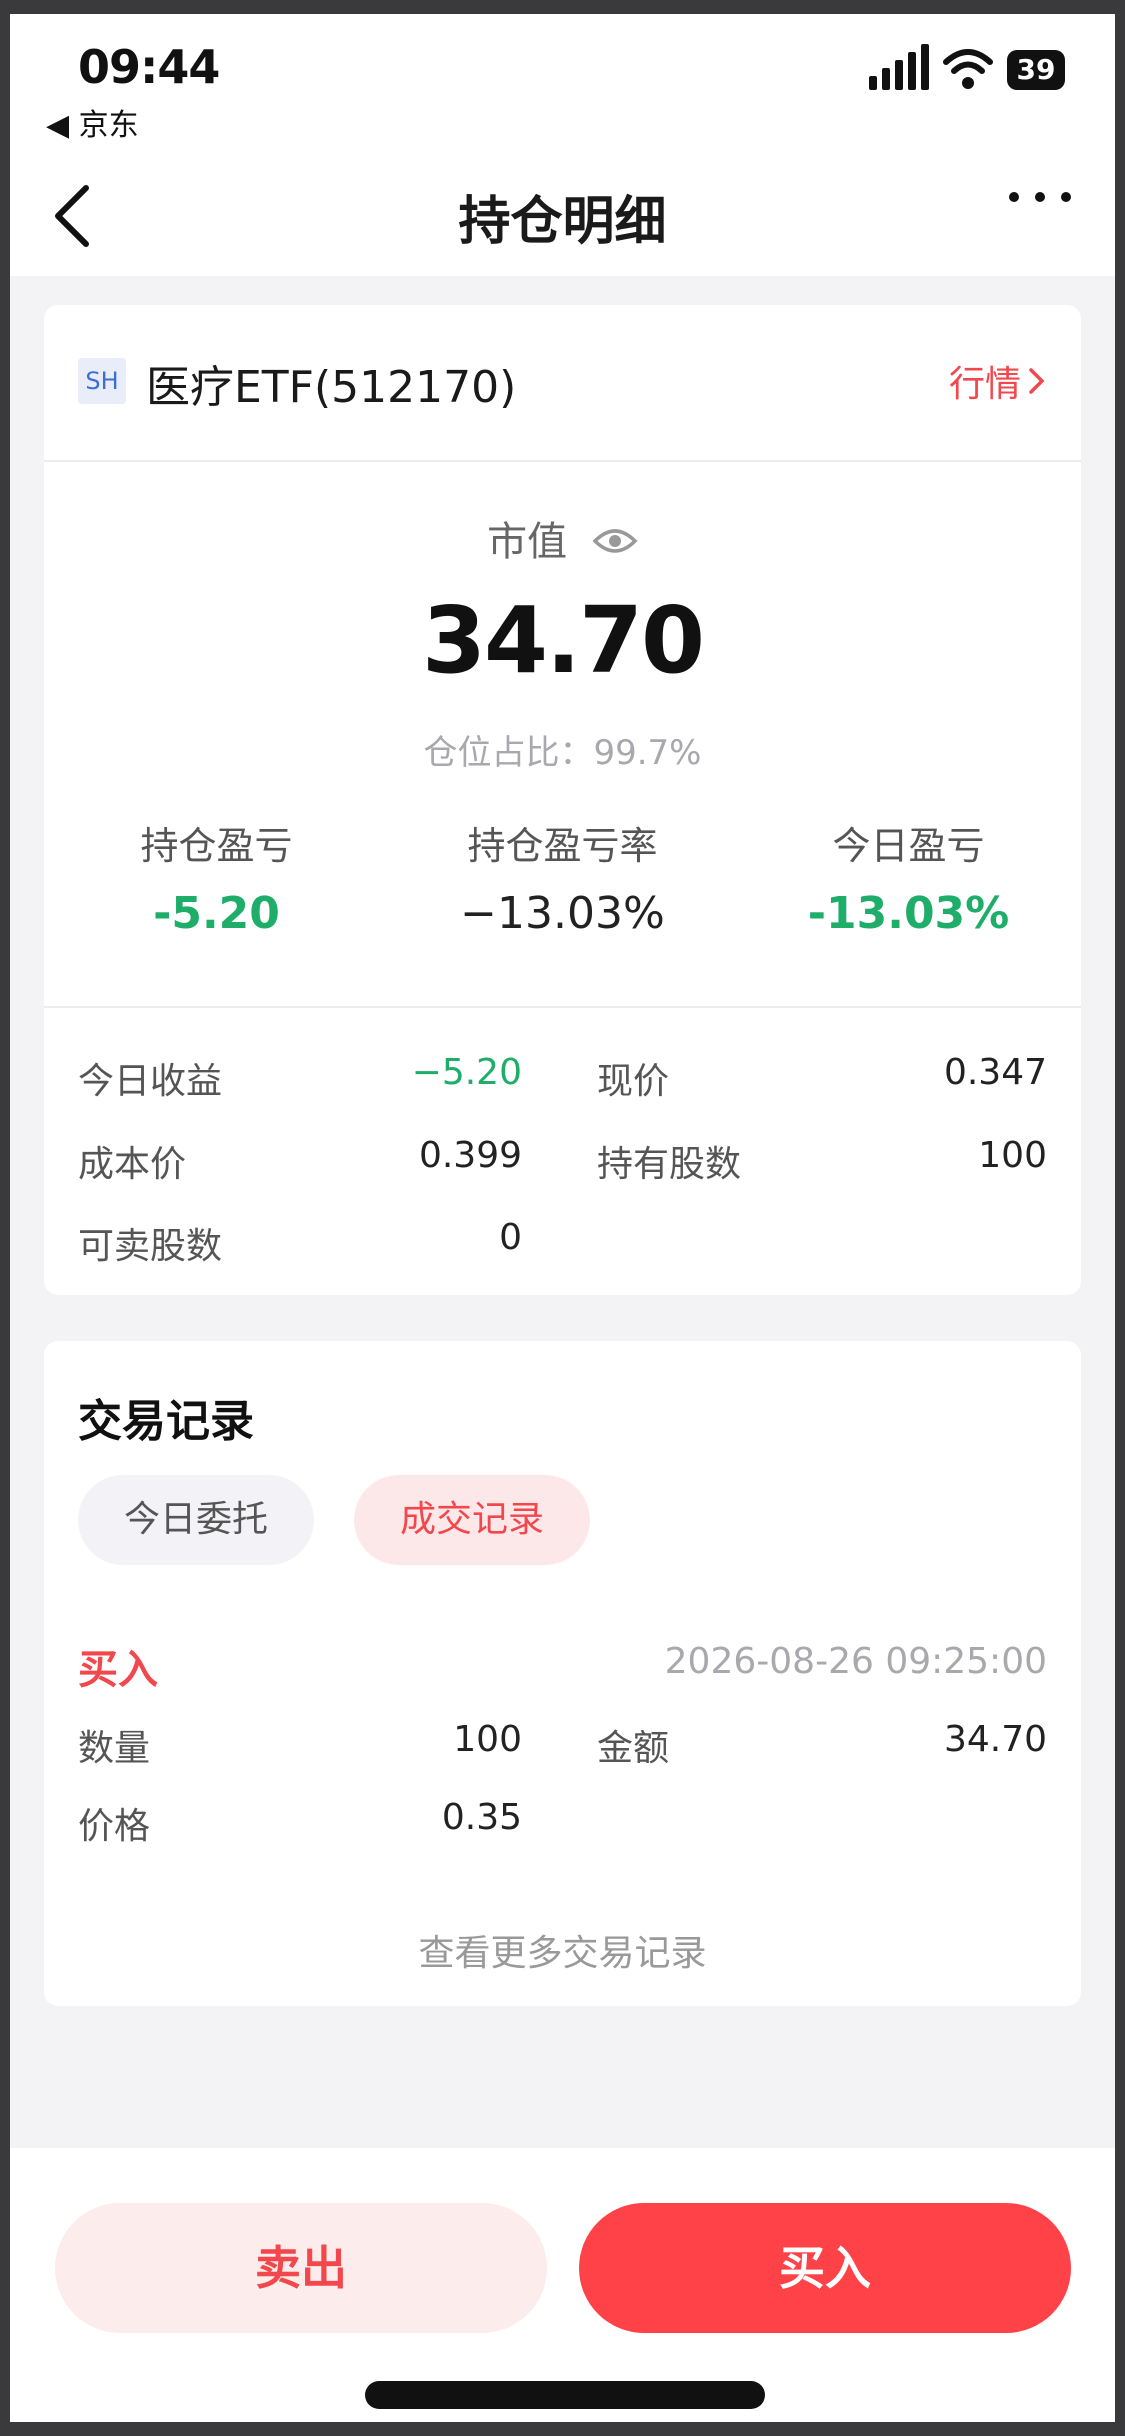  I want to click on page-title: 持仓明细, so click(562, 222).